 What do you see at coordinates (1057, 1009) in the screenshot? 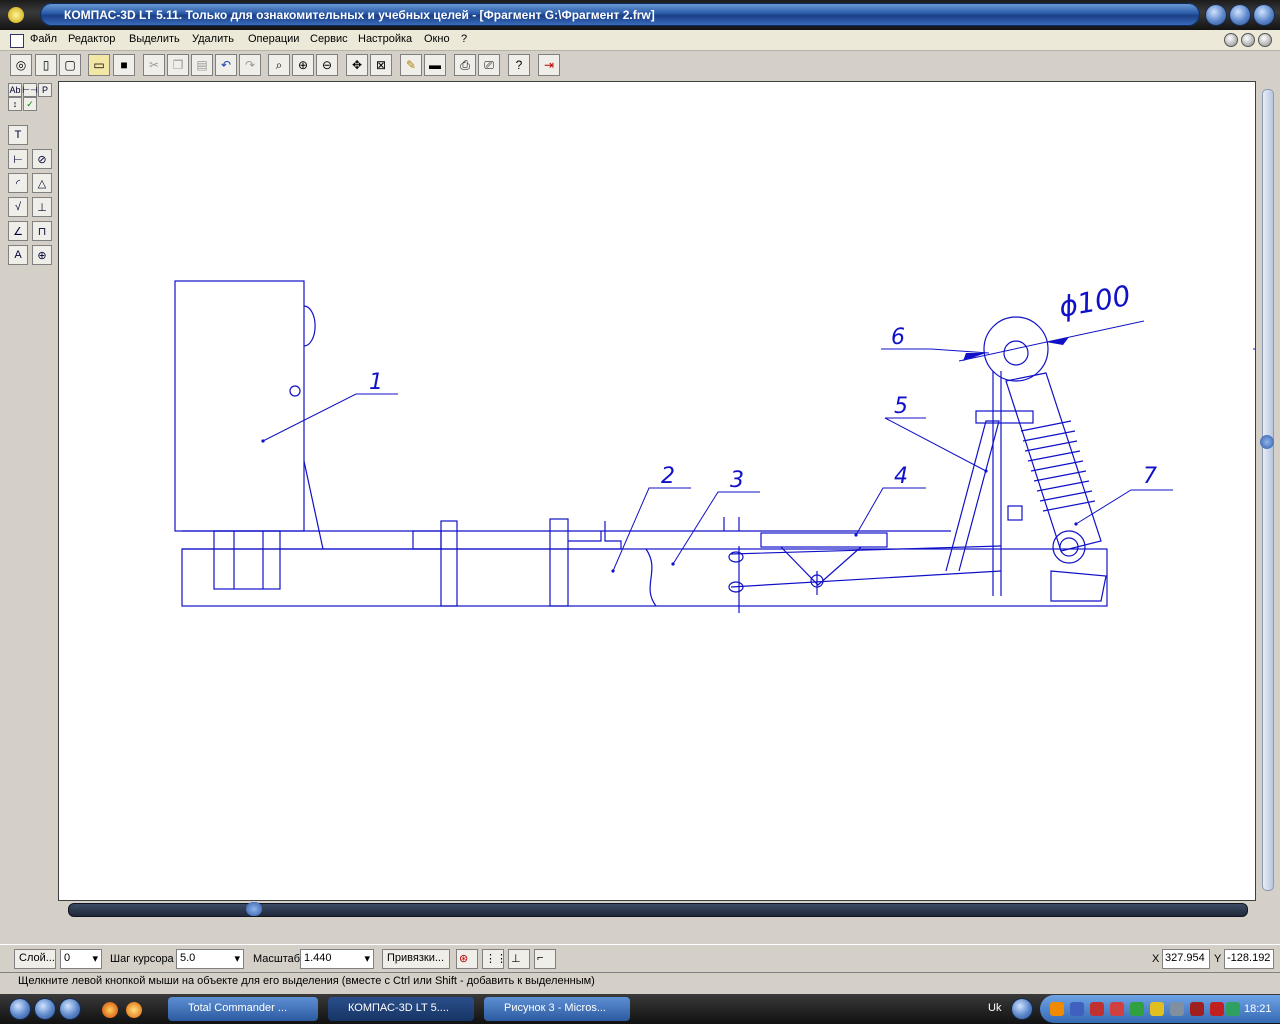
I see `media-player-icon` at bounding box center [1057, 1009].